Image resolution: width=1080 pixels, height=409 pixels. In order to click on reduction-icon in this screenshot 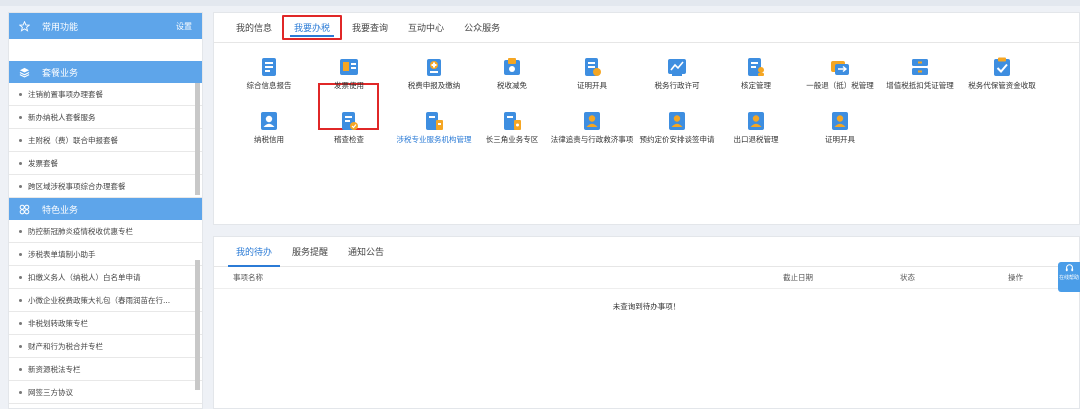, I will do `click(512, 66)`.